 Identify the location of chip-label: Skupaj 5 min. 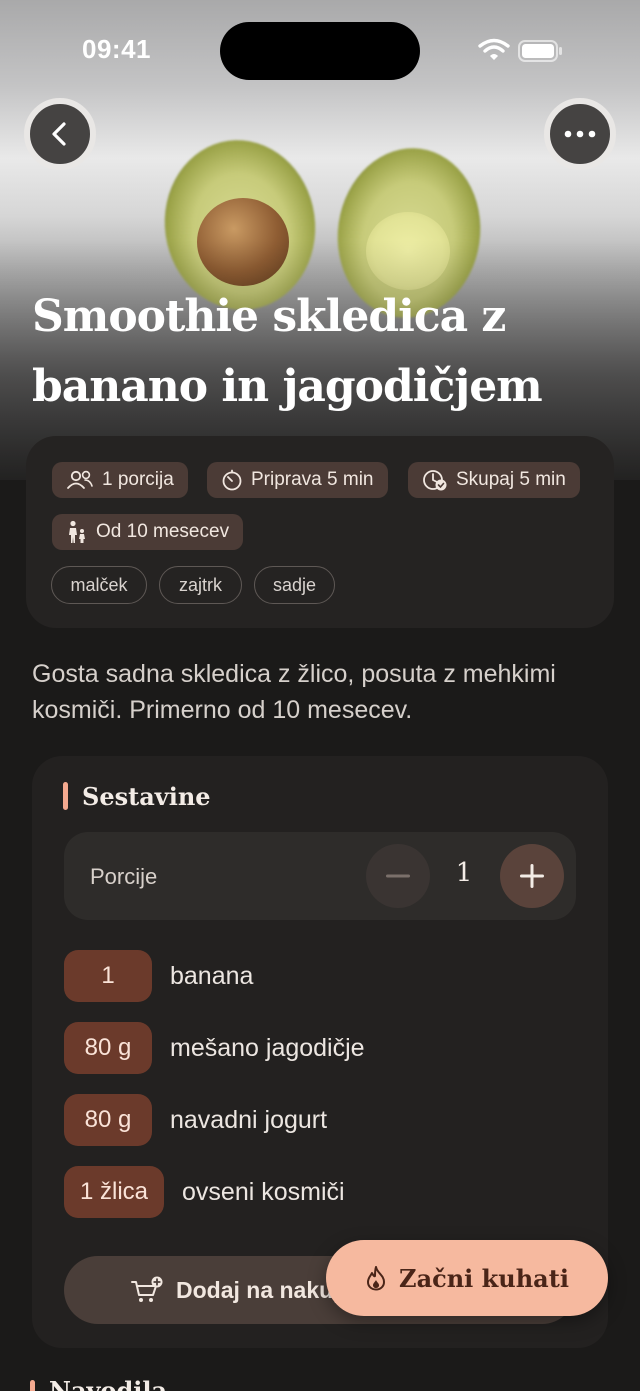
(511, 479).